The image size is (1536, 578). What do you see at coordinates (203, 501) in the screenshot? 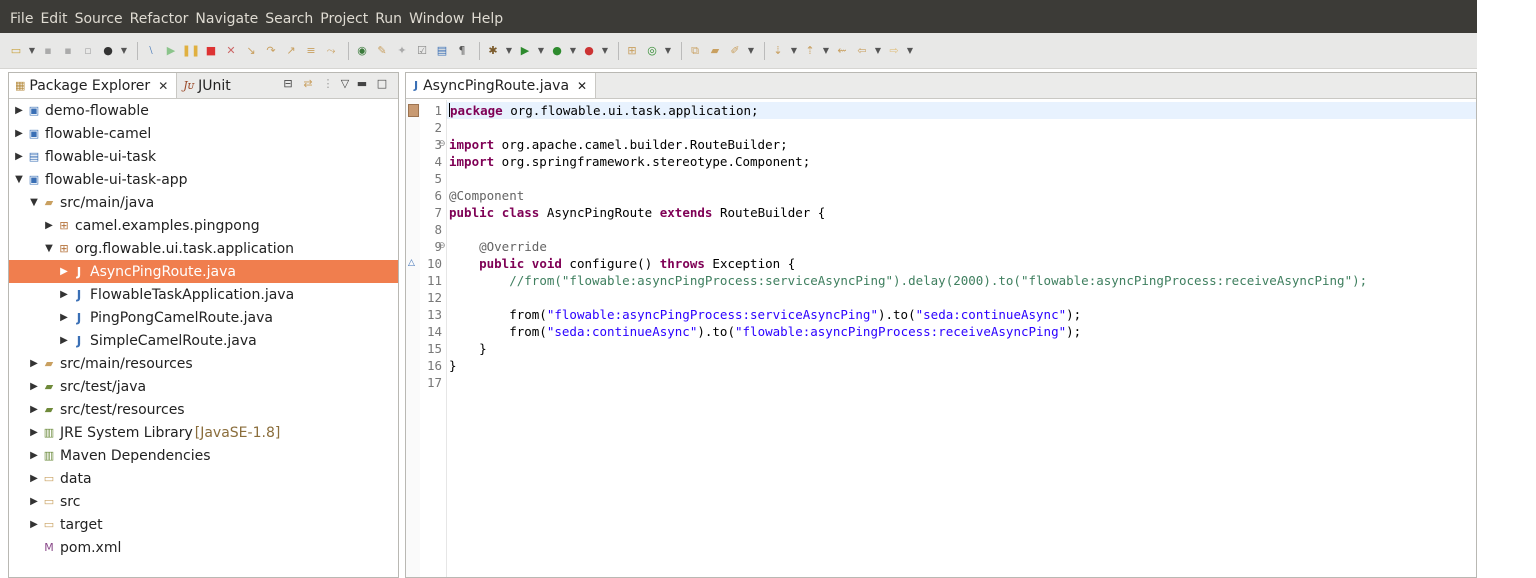
I see `tree-item: ▶ ▭ src` at bounding box center [203, 501].